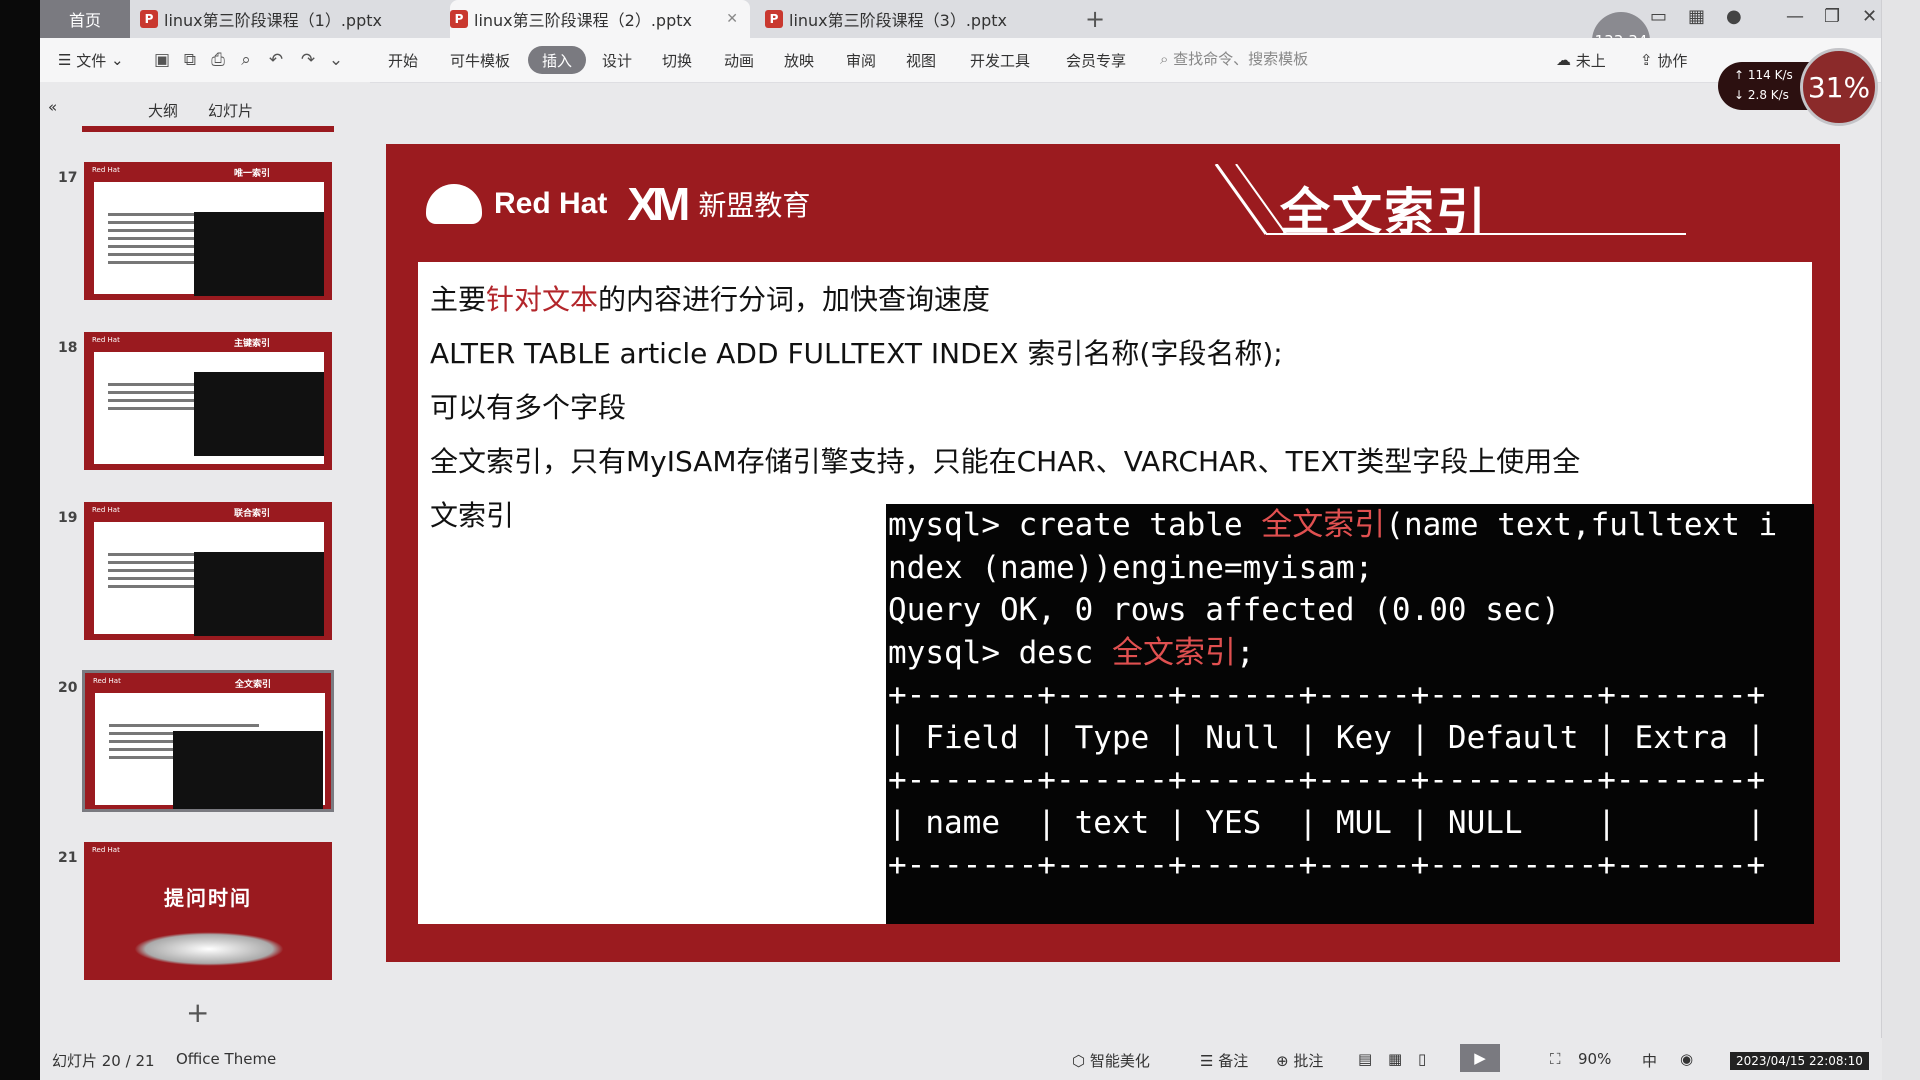 The image size is (1920, 1080). What do you see at coordinates (739, 60) in the screenshot?
I see `menu-animation: 动画` at bounding box center [739, 60].